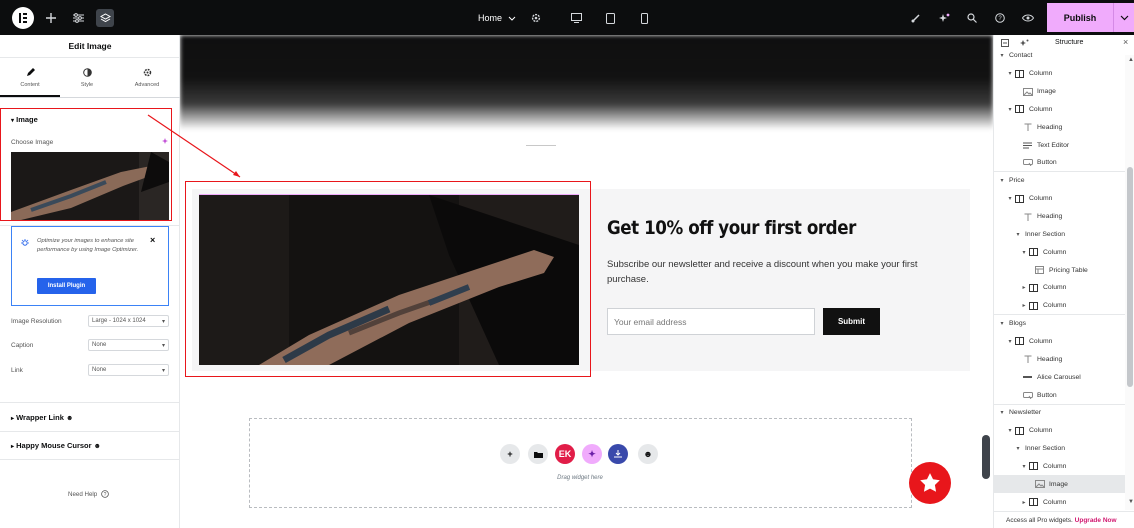 This screenshot has height=528, width=1134. Describe the element at coordinates (1059, 377) in the screenshot. I see `tree-item-alice-carousel: Alice Carousel` at that location.